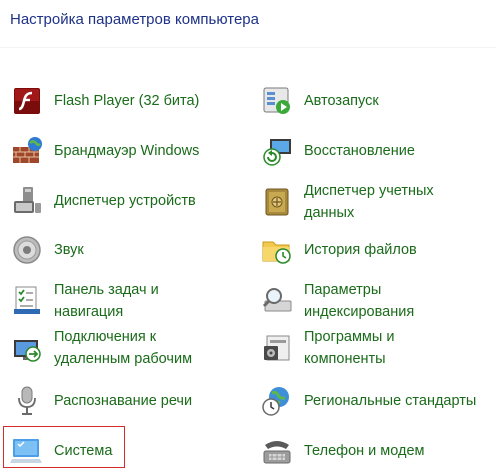 Image resolution: width=496 pixels, height=474 pixels. I want to click on item-programs-features: Программы и компоненты, so click(327, 348).